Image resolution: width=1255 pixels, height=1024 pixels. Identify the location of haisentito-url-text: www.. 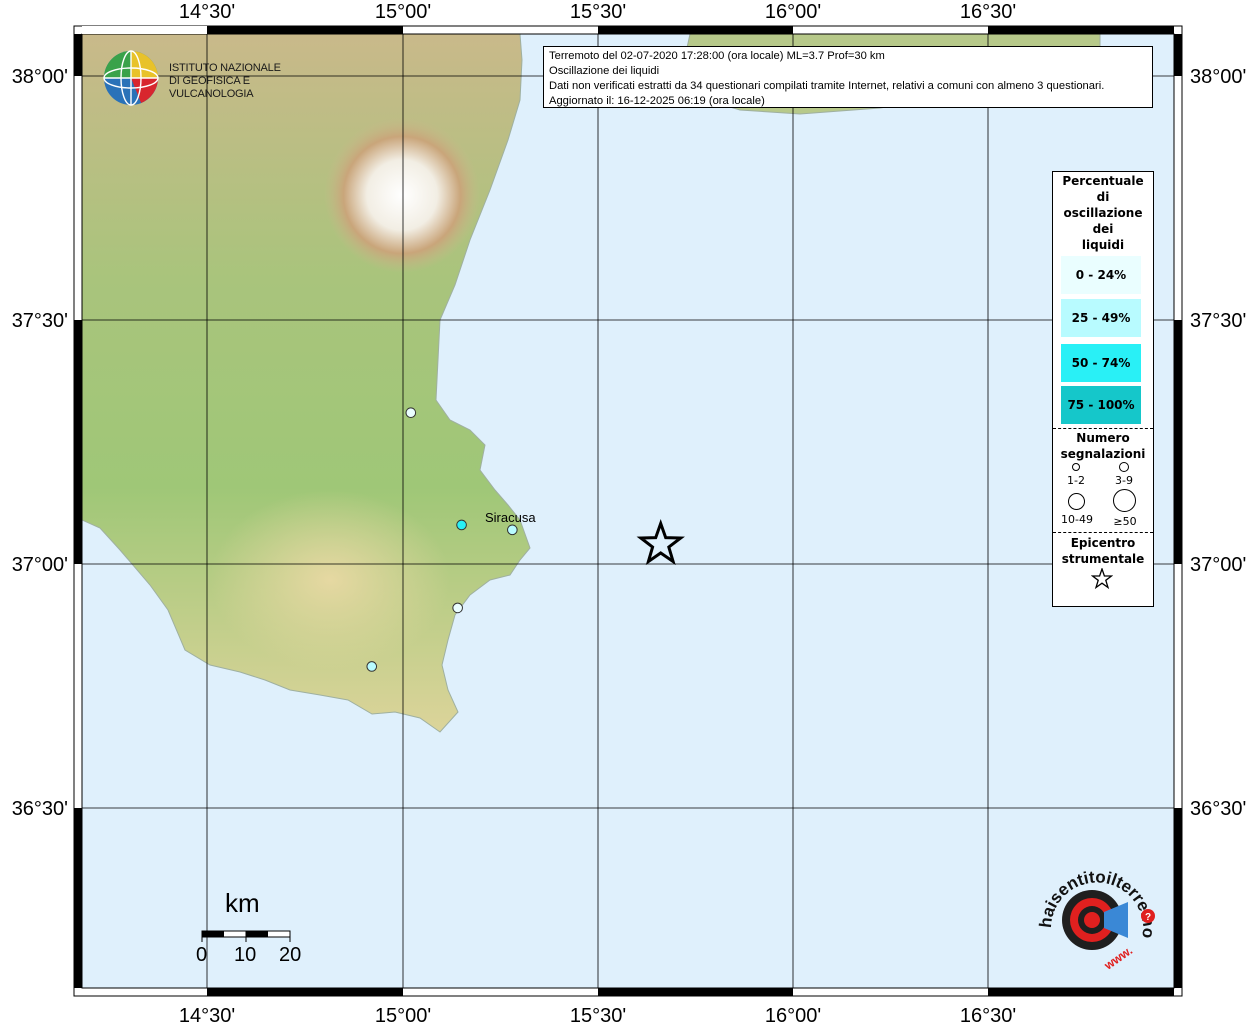
(1118, 958).